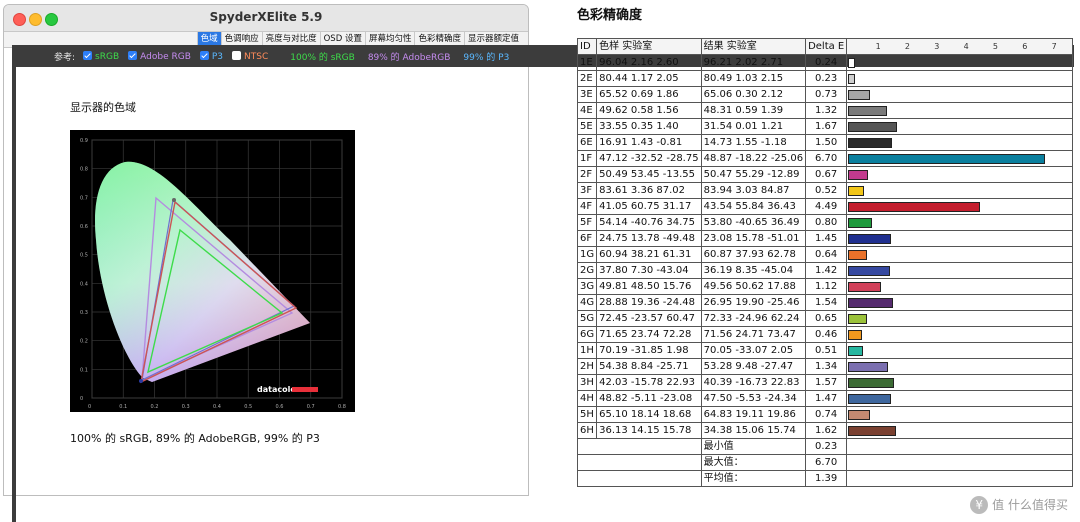 This screenshot has width=1080, height=522. What do you see at coordinates (587, 94) in the screenshot?
I see `cell-id: 3E` at bounding box center [587, 94].